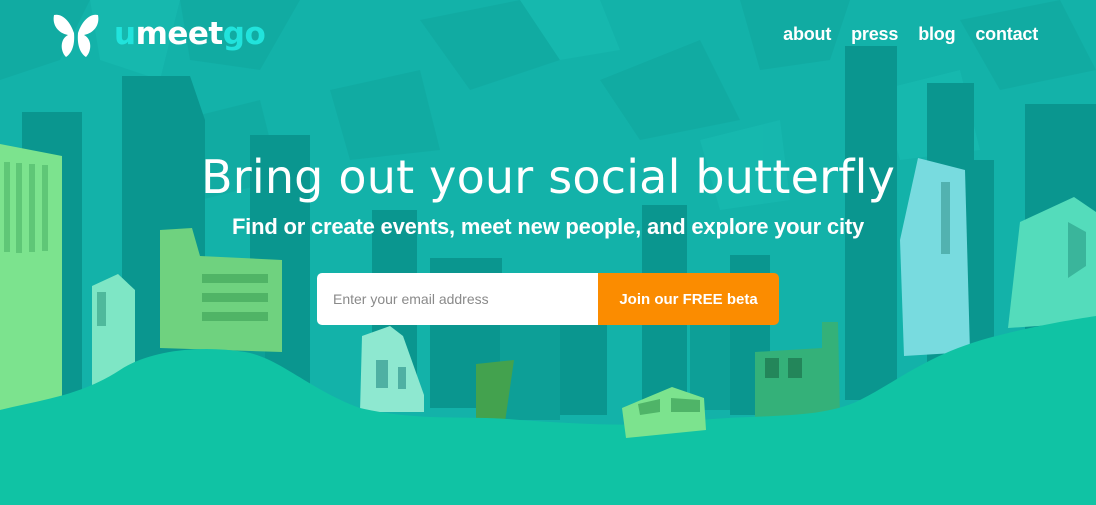 The image size is (1096, 505). I want to click on nav-link-contact: contact, so click(1006, 34).